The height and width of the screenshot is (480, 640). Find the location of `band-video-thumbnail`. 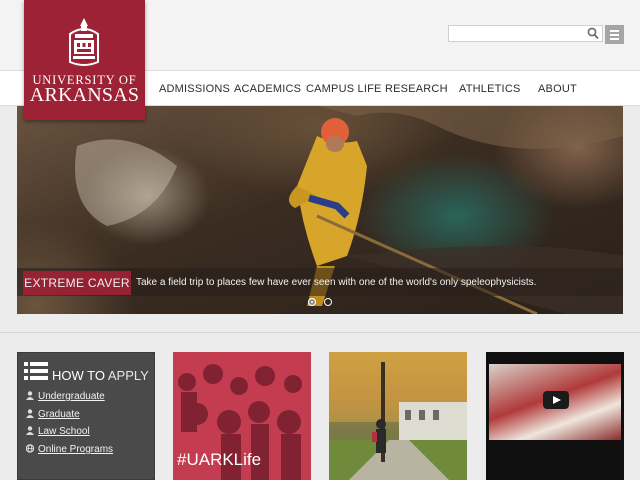

band-video-thumbnail is located at coordinates (555, 402).